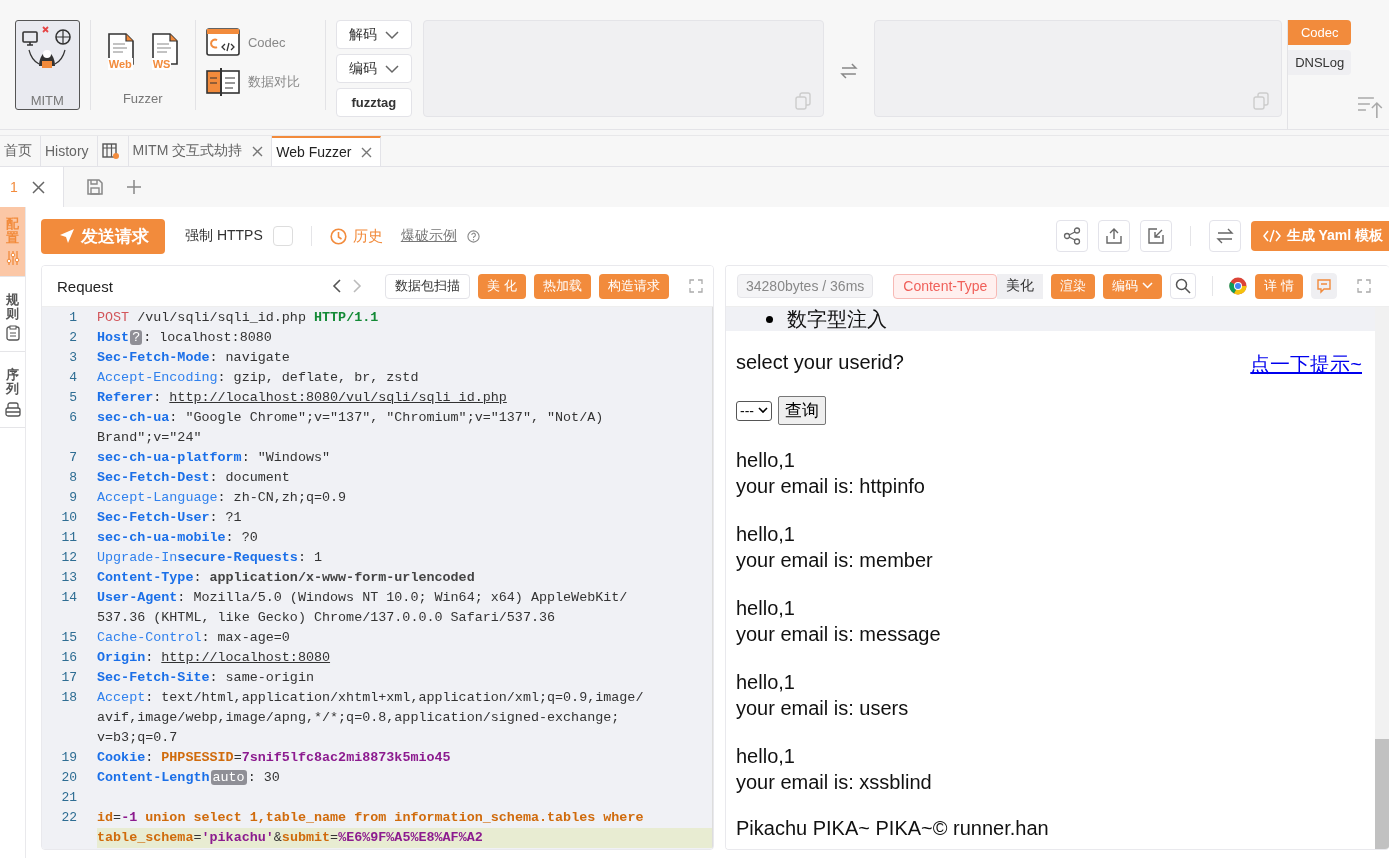 This screenshot has width=1389, height=858. What do you see at coordinates (69, 638) in the screenshot?
I see `line-number: 15` at bounding box center [69, 638].